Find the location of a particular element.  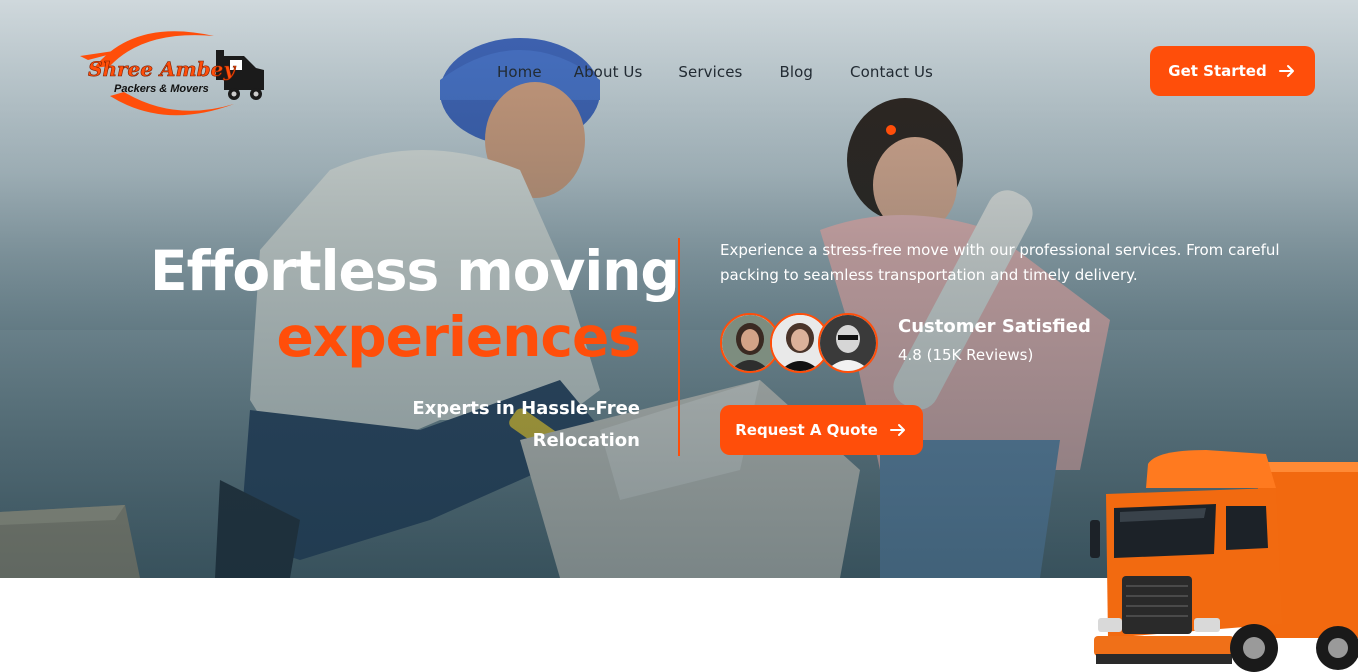

nav-item-about-us: About Us is located at coordinates (608, 73).